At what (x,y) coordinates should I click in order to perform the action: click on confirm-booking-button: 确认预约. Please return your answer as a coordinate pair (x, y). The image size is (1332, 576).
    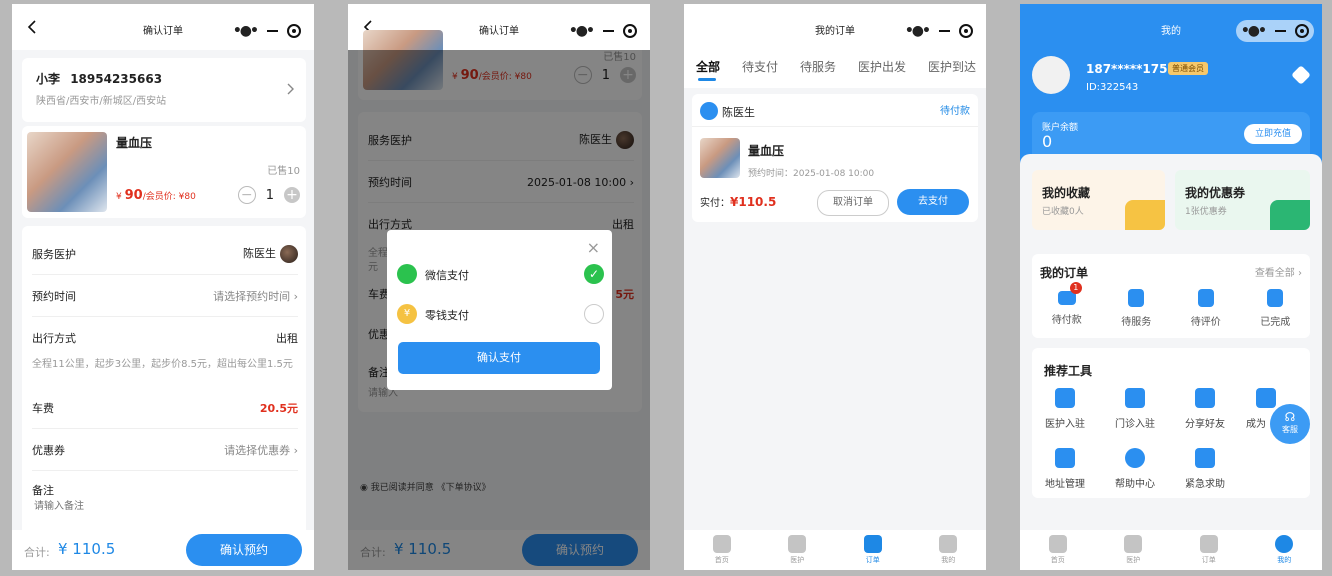
    Looking at the image, I should click on (244, 550).